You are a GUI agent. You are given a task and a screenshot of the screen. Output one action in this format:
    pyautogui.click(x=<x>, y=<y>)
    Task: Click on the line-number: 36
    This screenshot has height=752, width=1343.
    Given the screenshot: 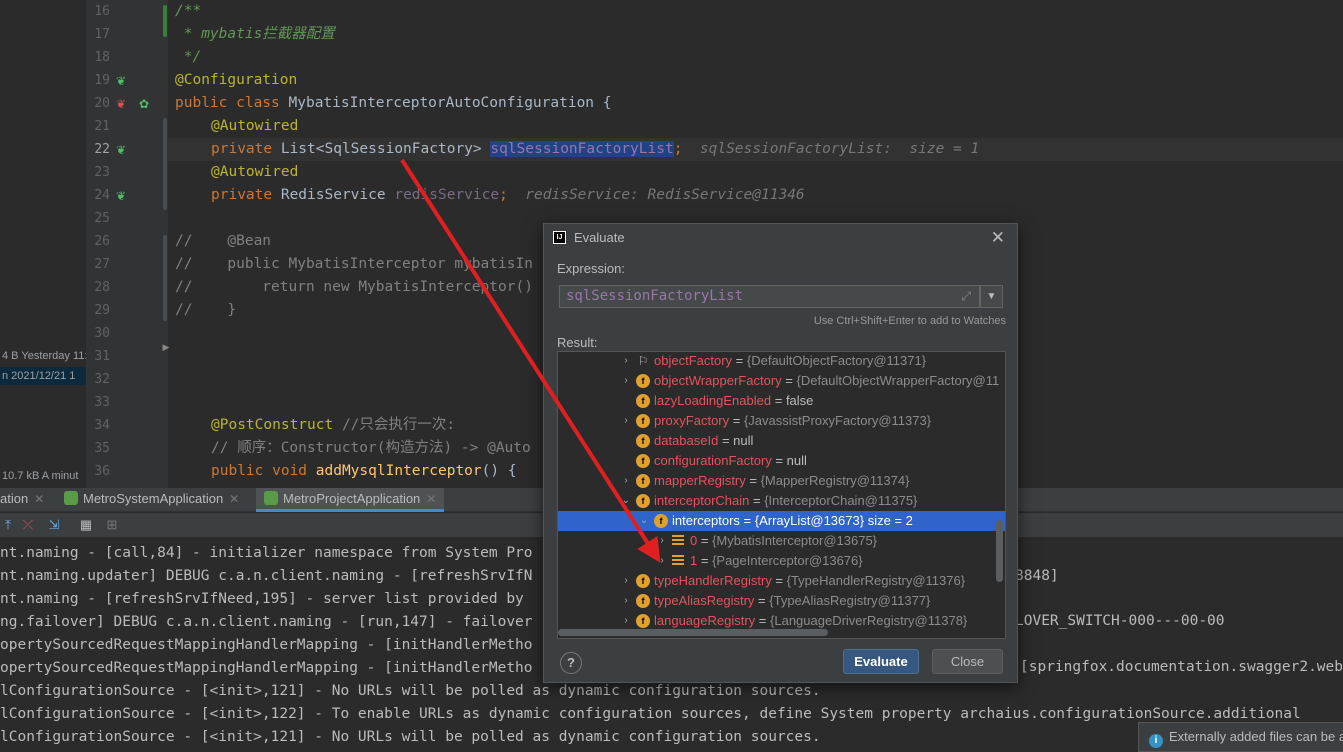 What is the action you would take?
    pyautogui.click(x=98, y=471)
    